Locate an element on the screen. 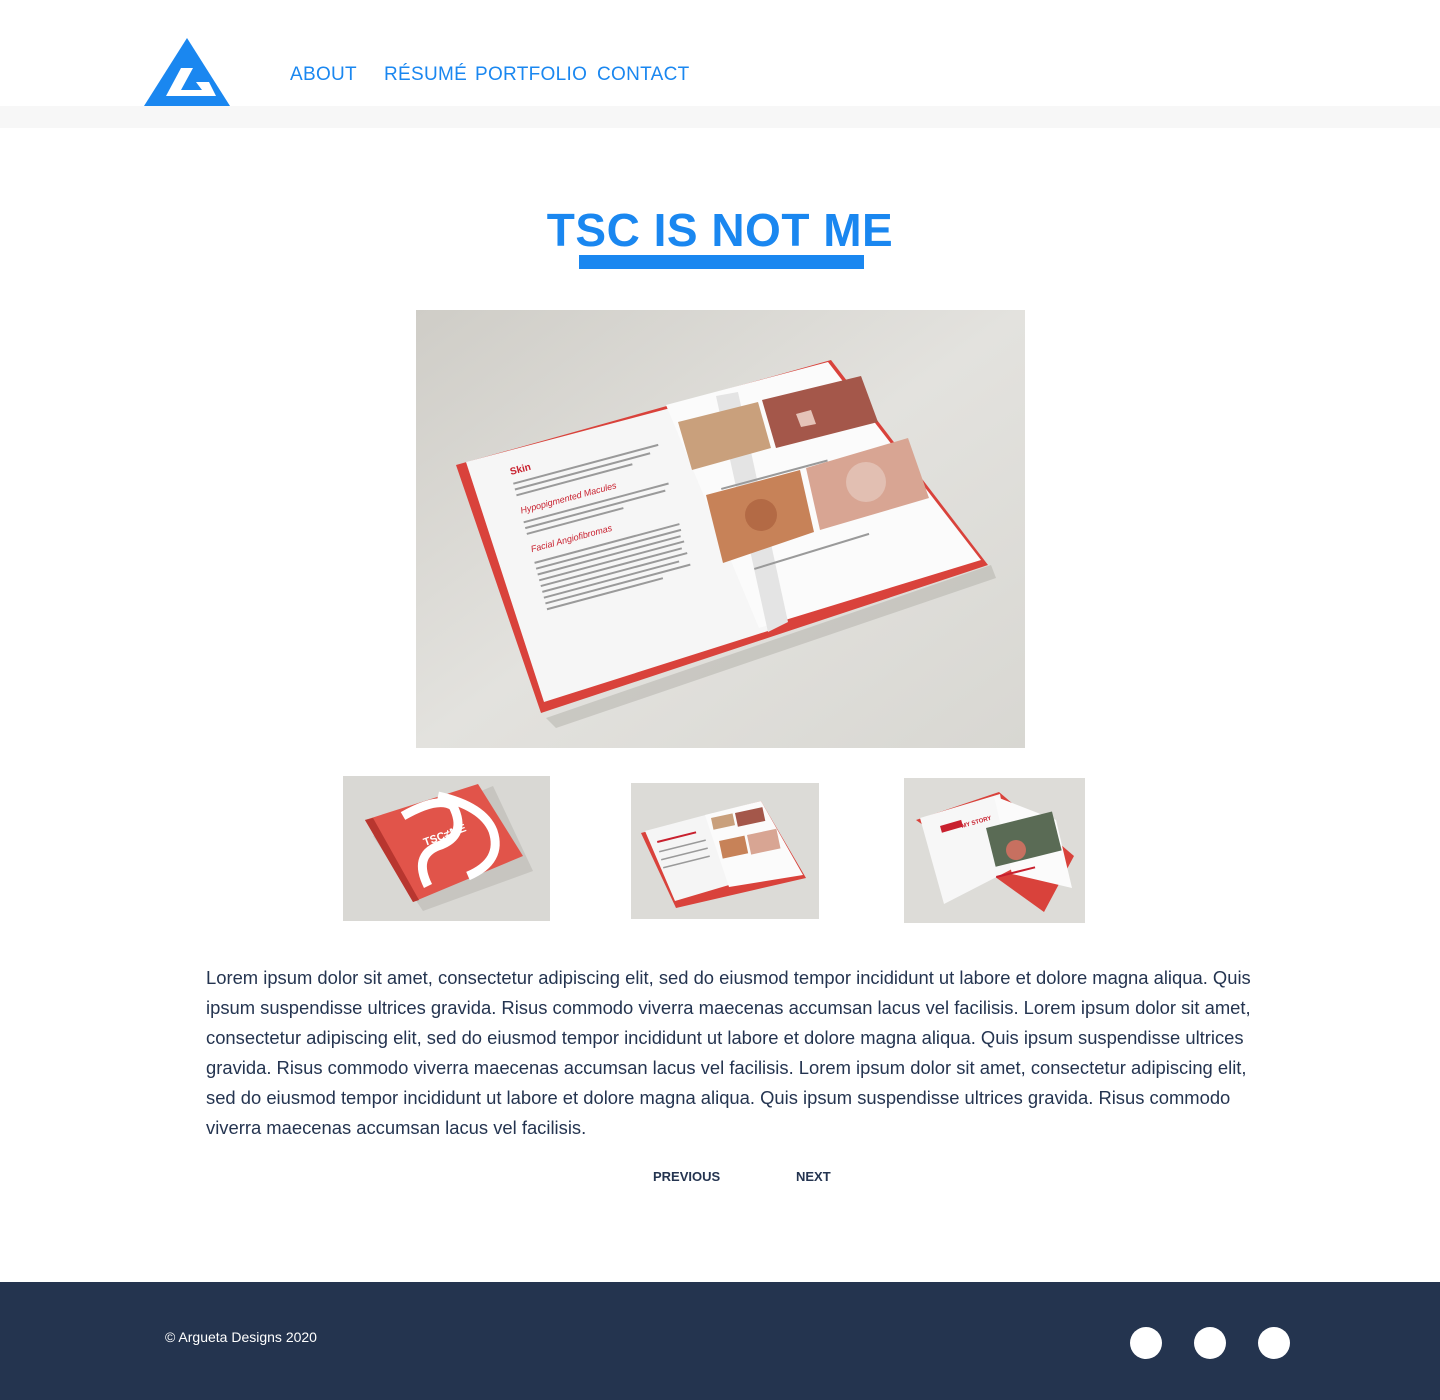 Image resolution: width=1440 pixels, height=1400 pixels. site-footer: © Argueta Designs 2020 is located at coordinates (720, 1341).